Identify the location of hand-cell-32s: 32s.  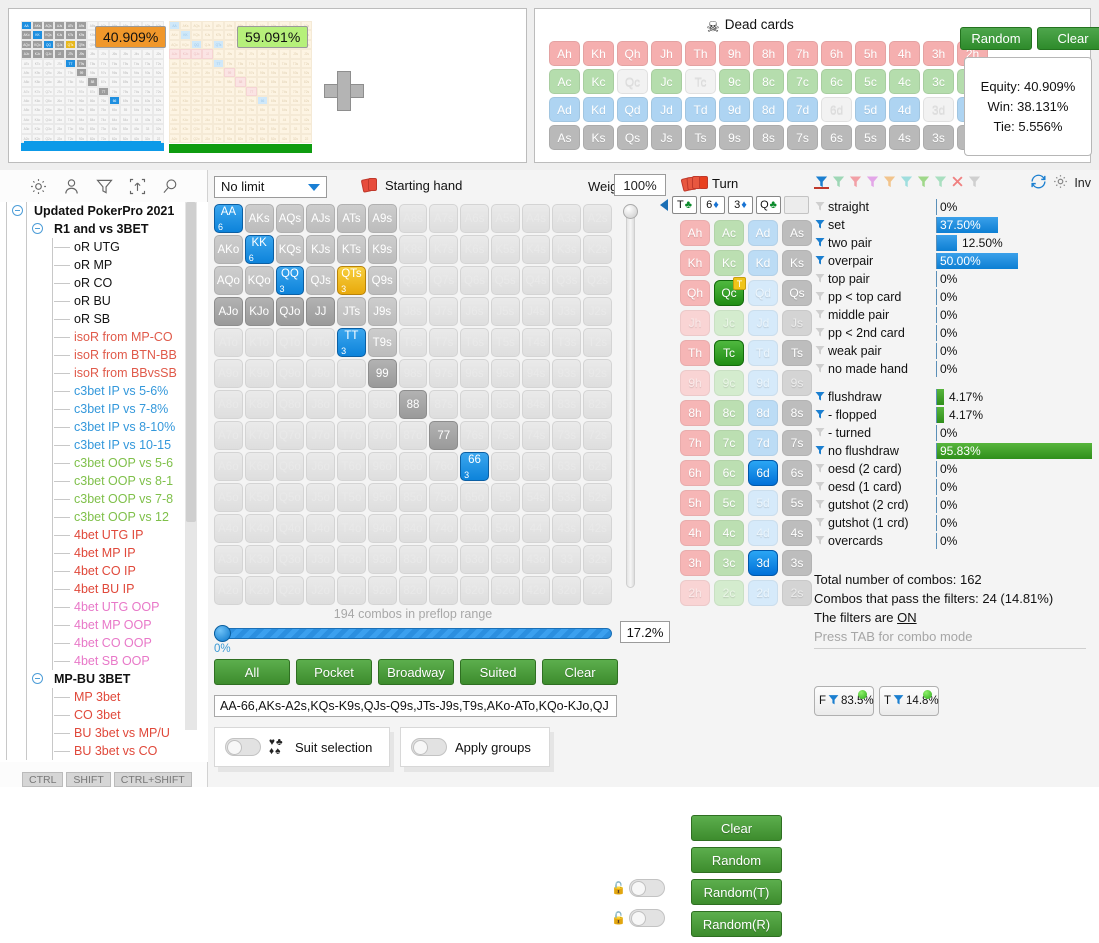
(597, 559).